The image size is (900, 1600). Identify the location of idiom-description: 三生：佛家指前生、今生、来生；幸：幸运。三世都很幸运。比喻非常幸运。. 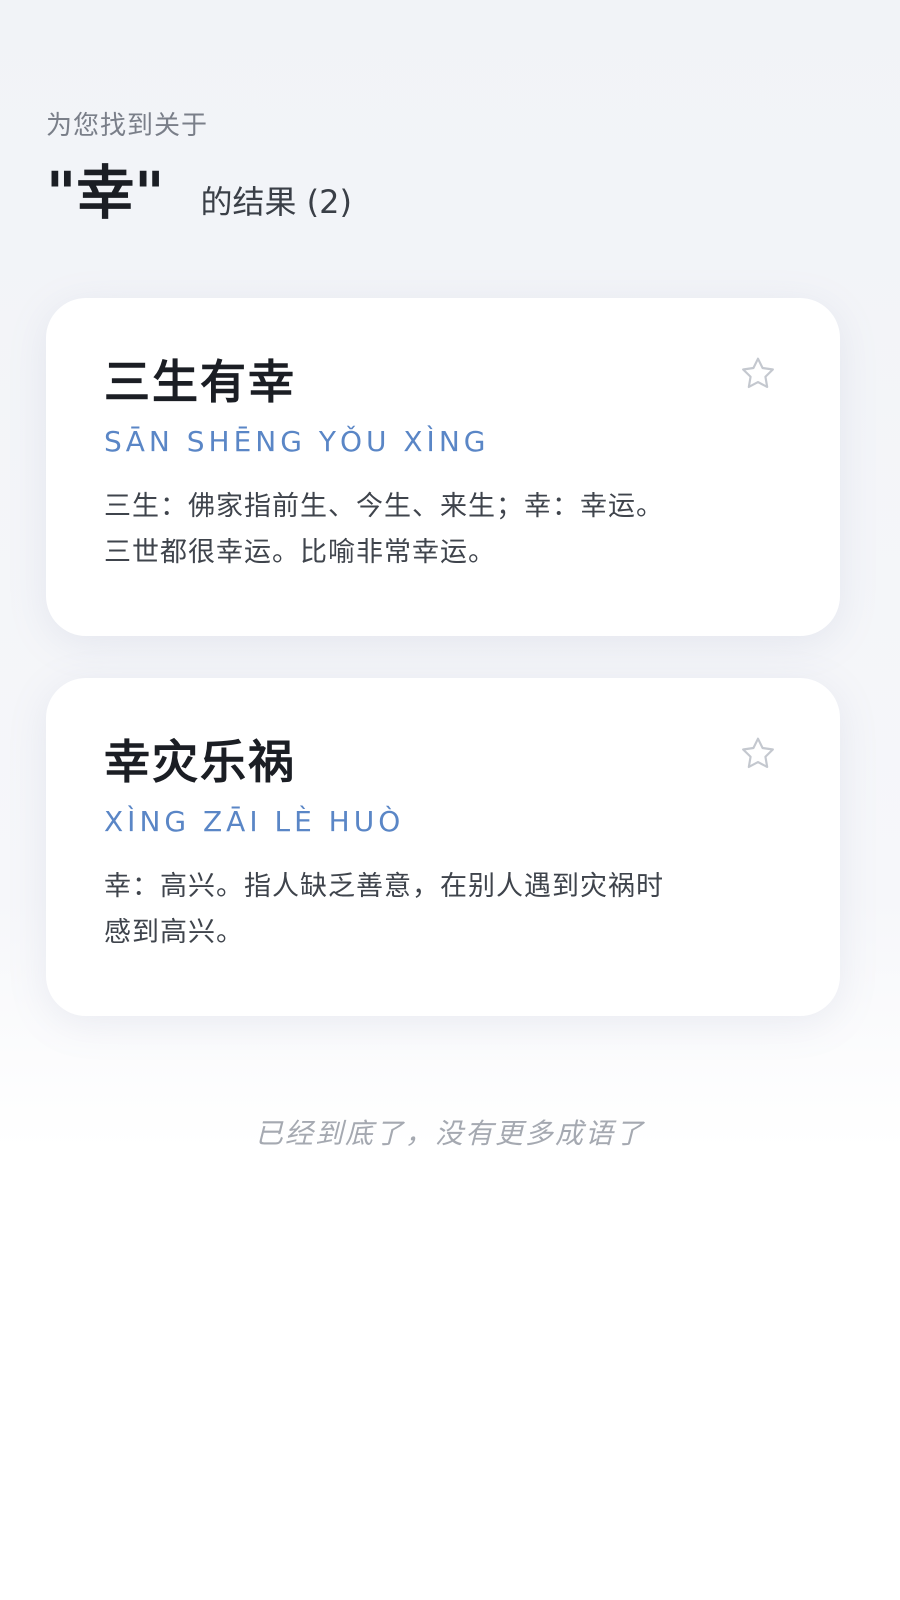
(384, 529).